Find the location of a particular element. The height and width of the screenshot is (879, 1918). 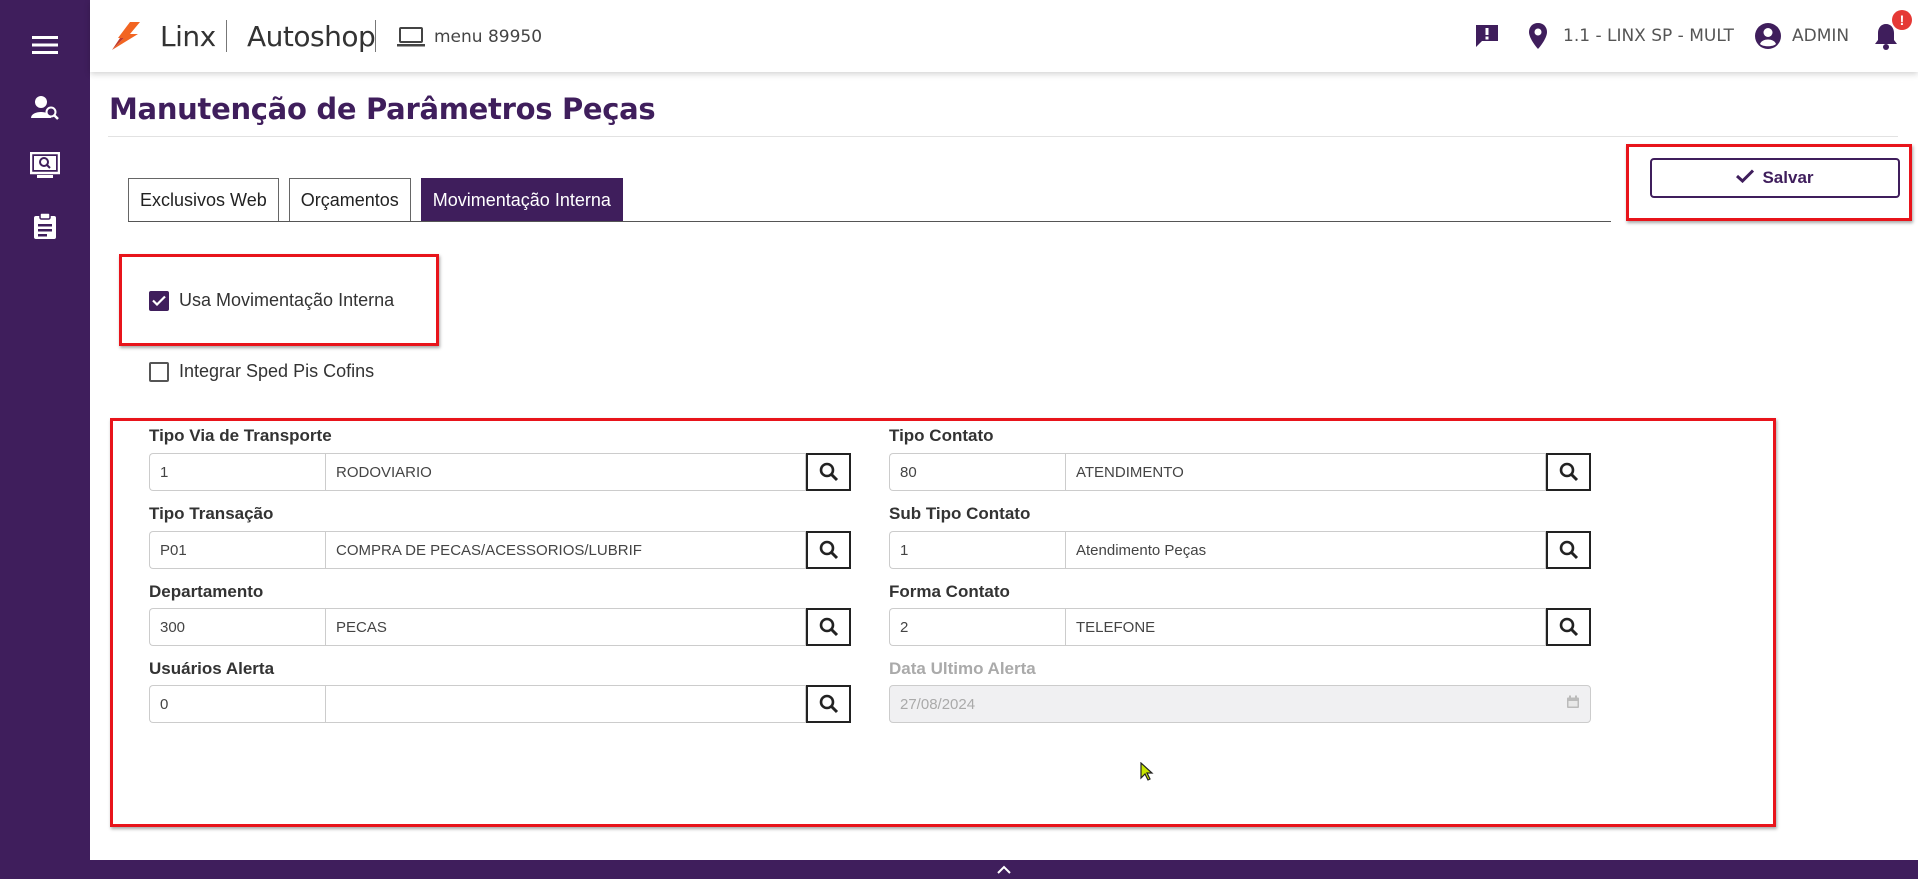

forma-contato-label: Forma Contato is located at coordinates (949, 591).